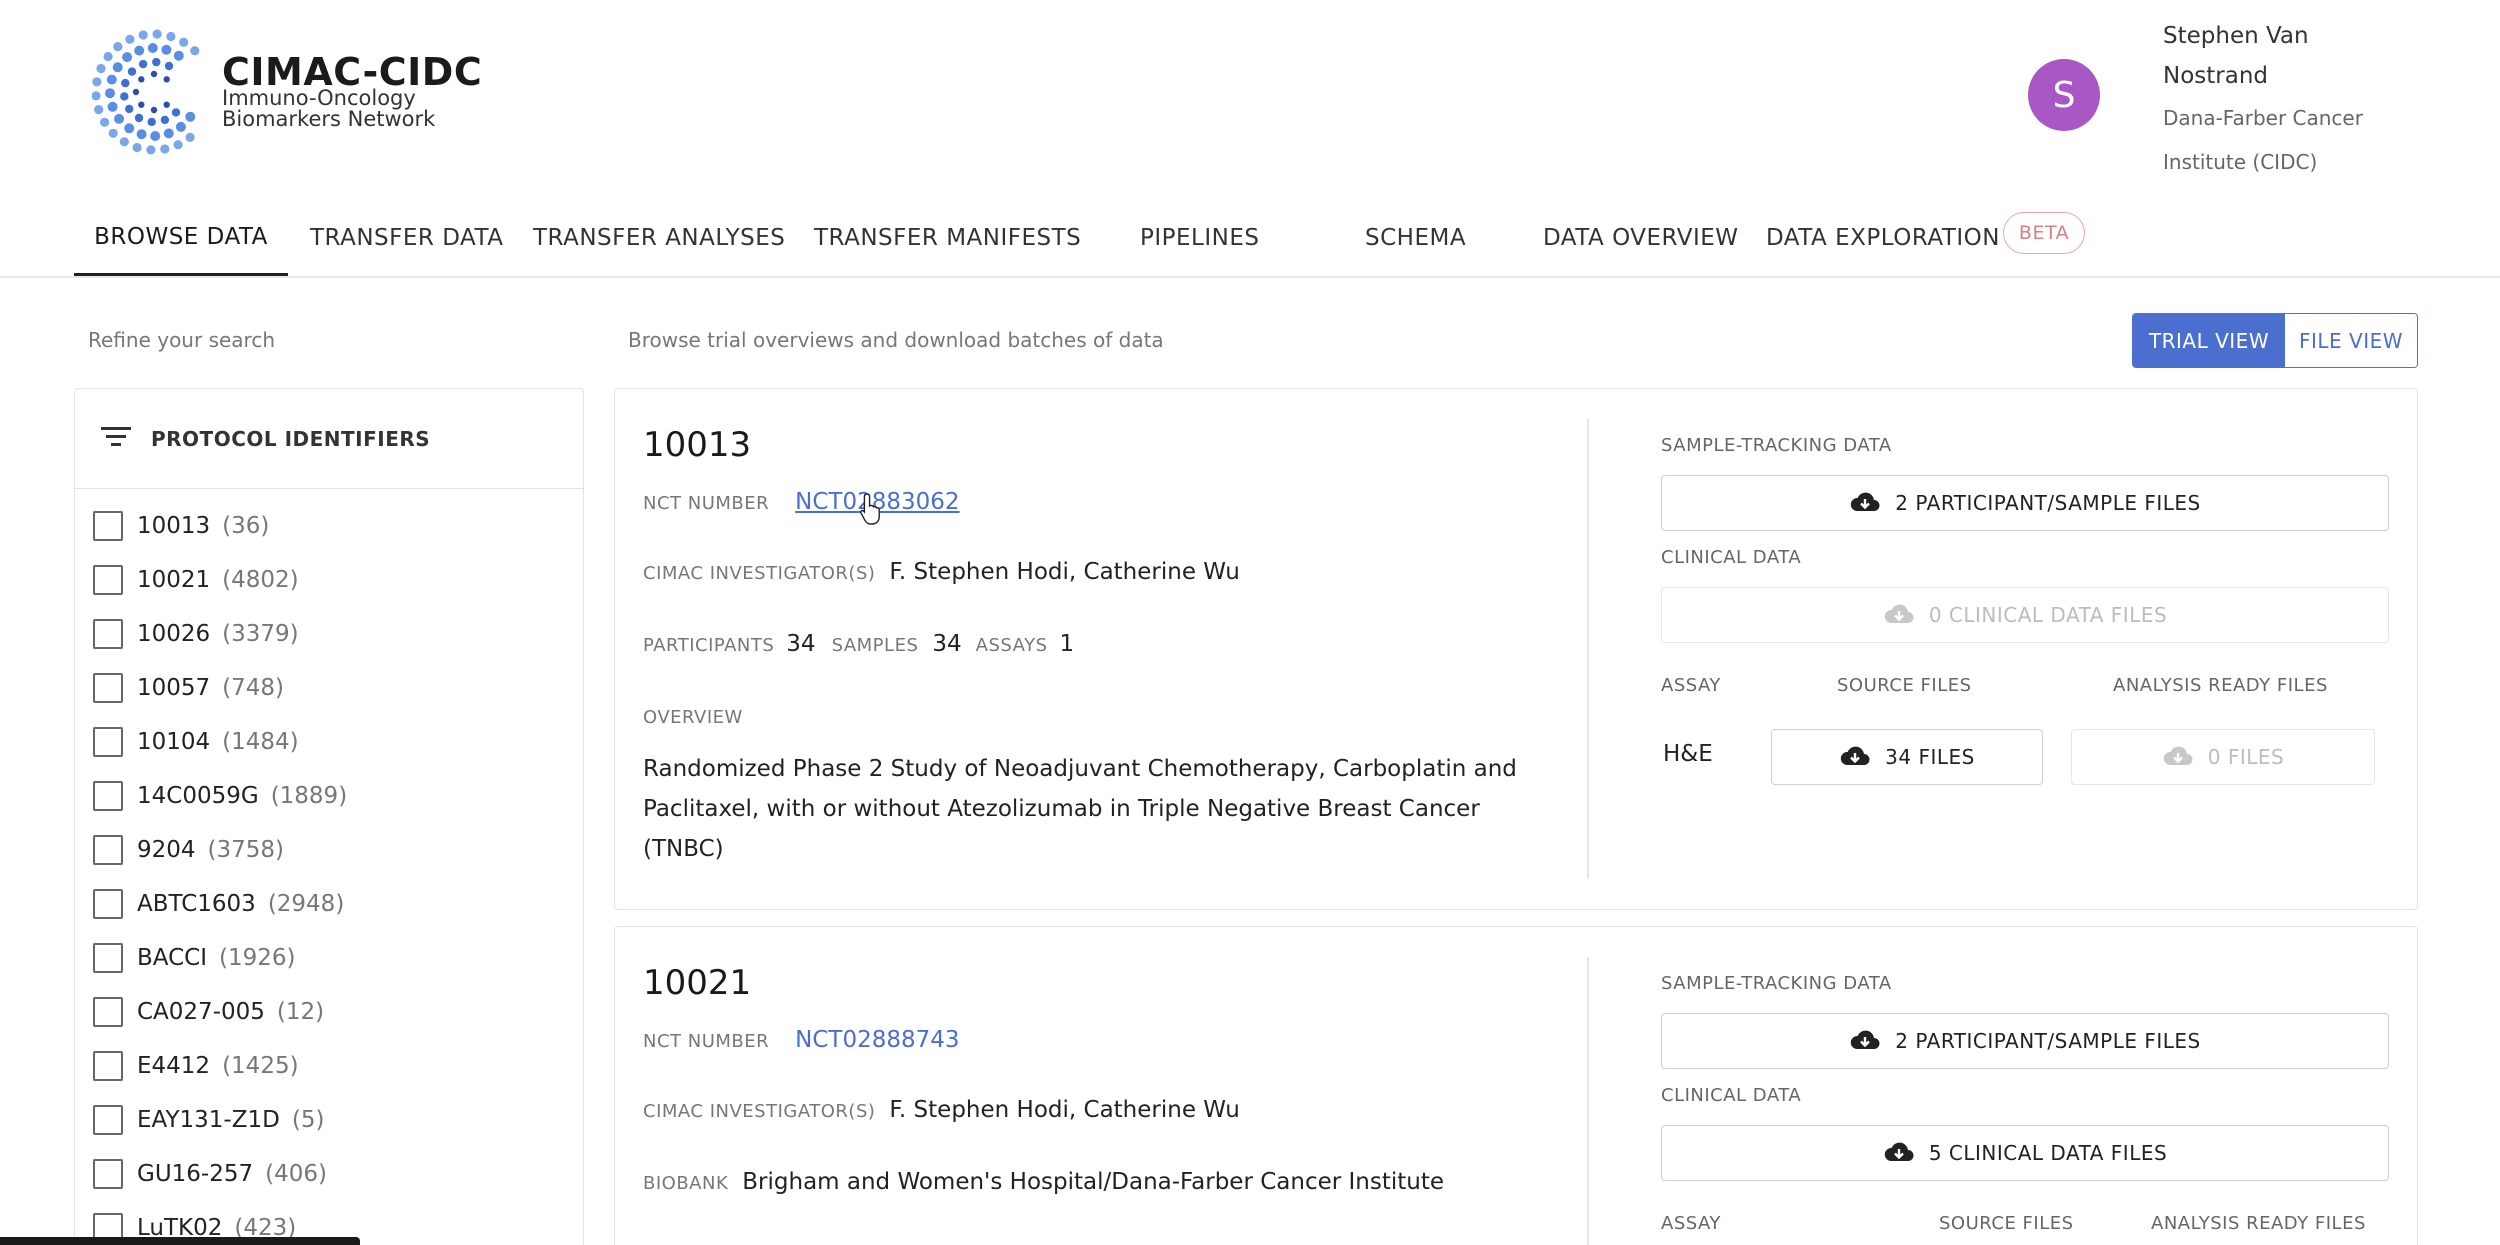  Describe the element at coordinates (257, 958) in the screenshot. I see `protocol-count: (1926)` at that location.